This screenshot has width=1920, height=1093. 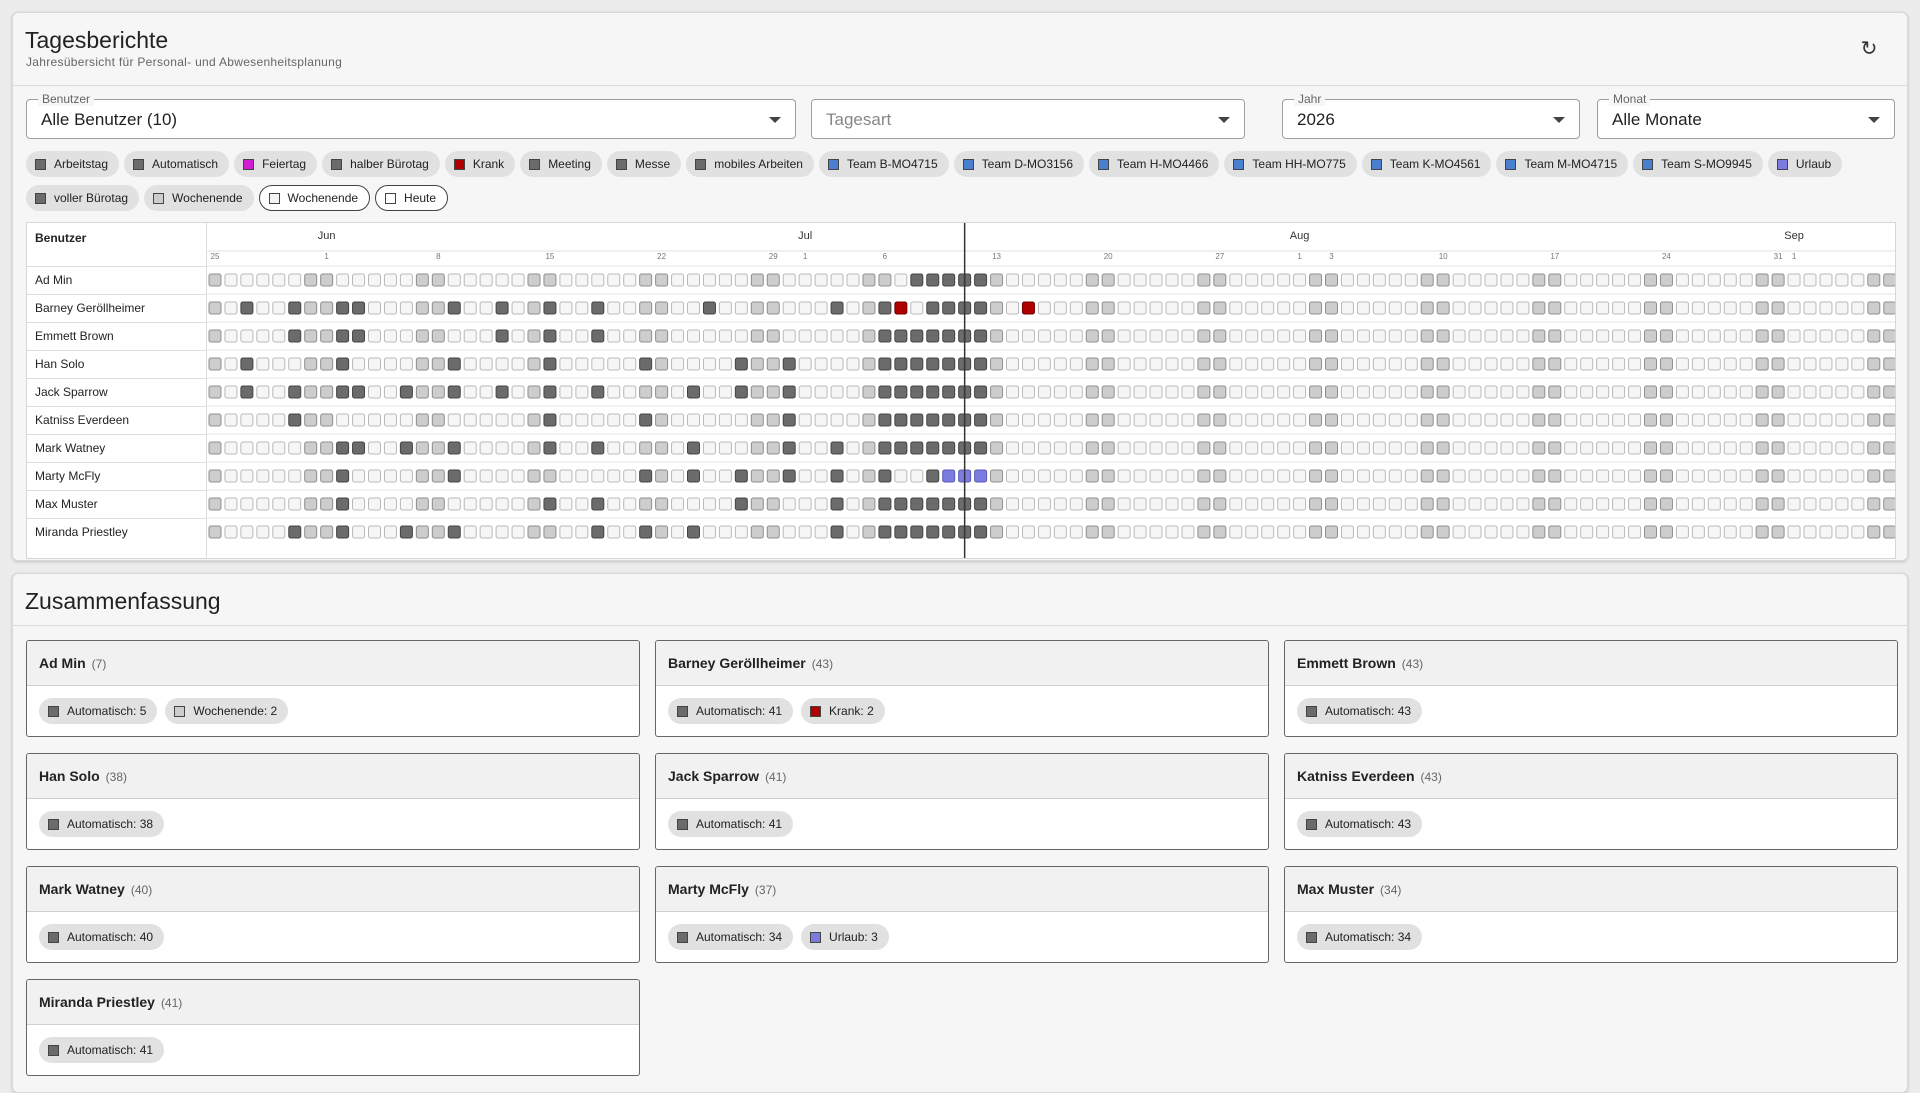 What do you see at coordinates (775, 120) in the screenshot?
I see `chevron-down-icon` at bounding box center [775, 120].